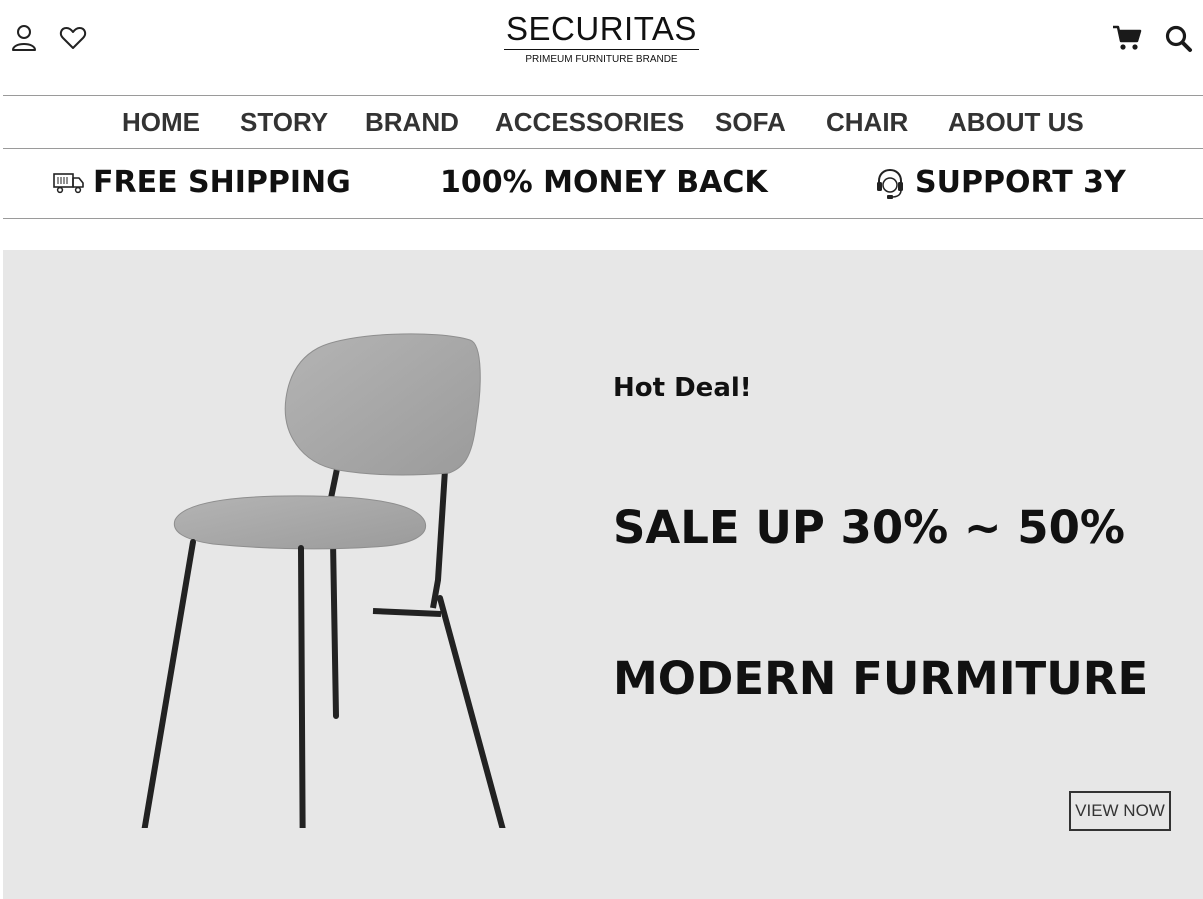 The height and width of the screenshot is (899, 1203). I want to click on brand-logo: SECURITAS PRIMEUM FURNITURE BRANDE, so click(601, 38).